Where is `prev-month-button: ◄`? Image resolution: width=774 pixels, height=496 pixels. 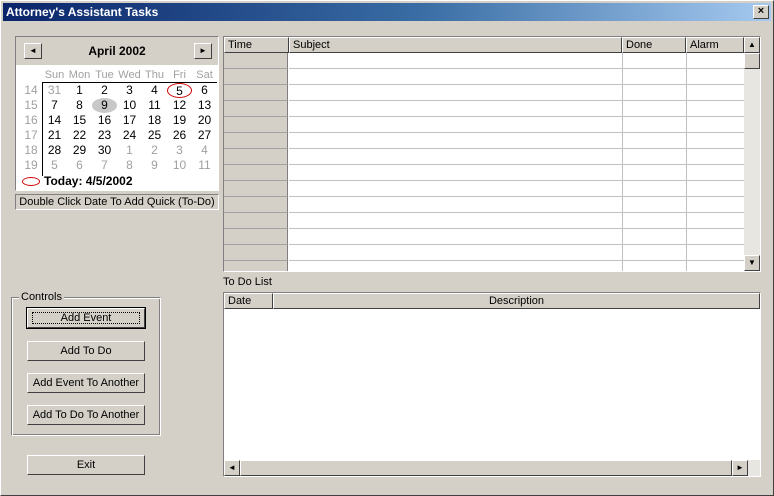 prev-month-button: ◄ is located at coordinates (33, 51).